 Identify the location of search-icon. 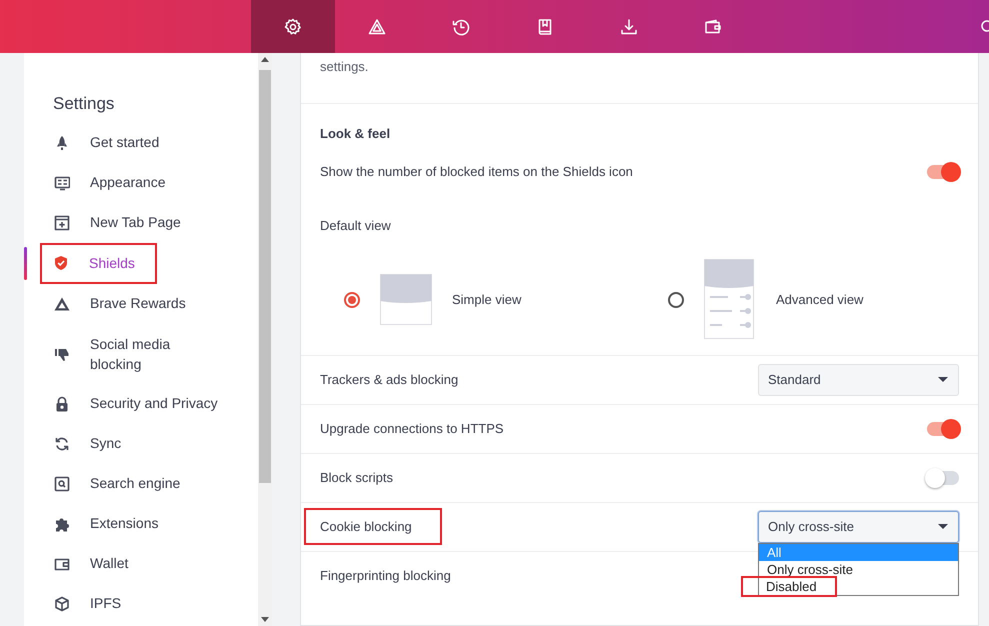
(62, 484).